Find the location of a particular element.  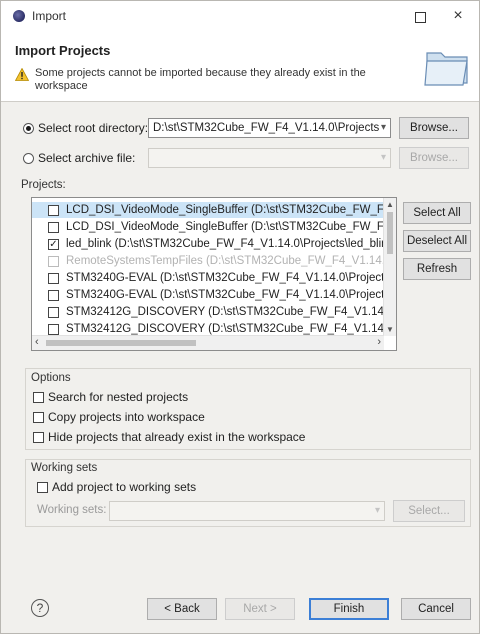

scroll-up-icon: ▲ is located at coordinates (390, 204).